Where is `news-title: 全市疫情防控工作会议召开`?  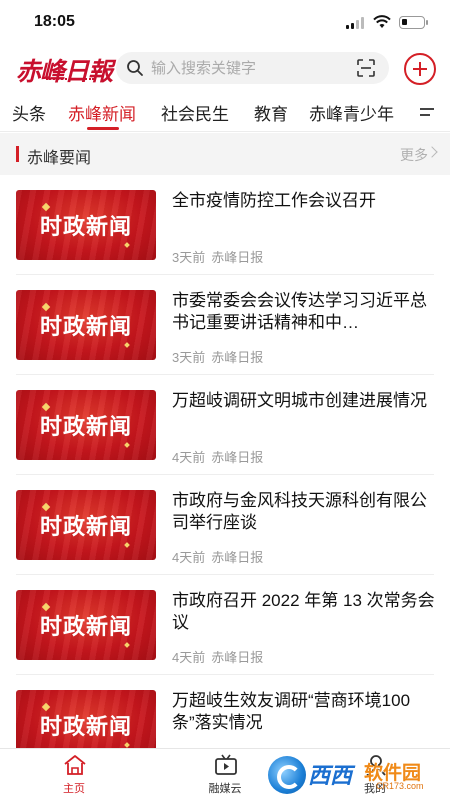
news-title: 全市疫情防控工作会议召开 is located at coordinates (274, 200).